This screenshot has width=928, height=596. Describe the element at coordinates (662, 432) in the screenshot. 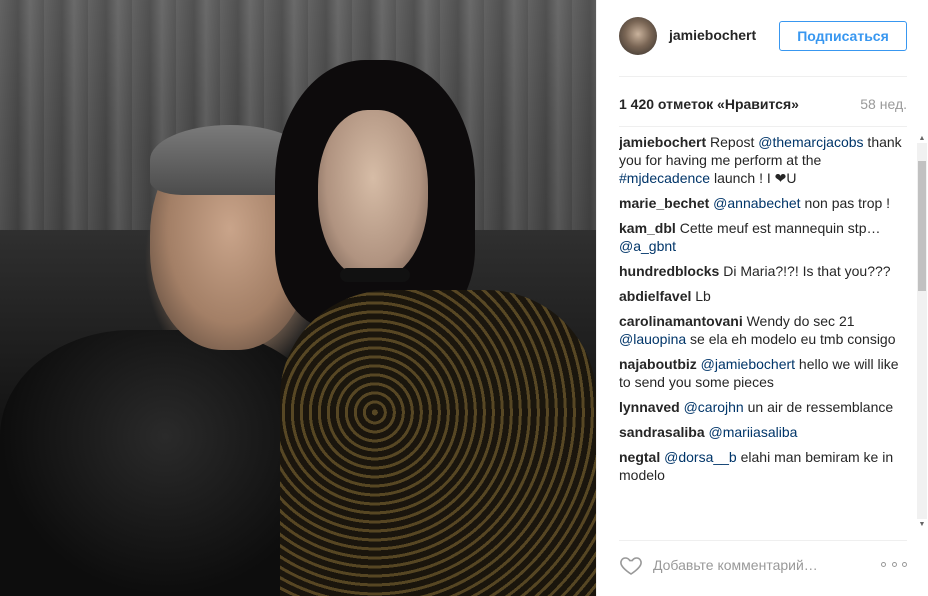

I see `comment-username: sandrasaliba` at that location.